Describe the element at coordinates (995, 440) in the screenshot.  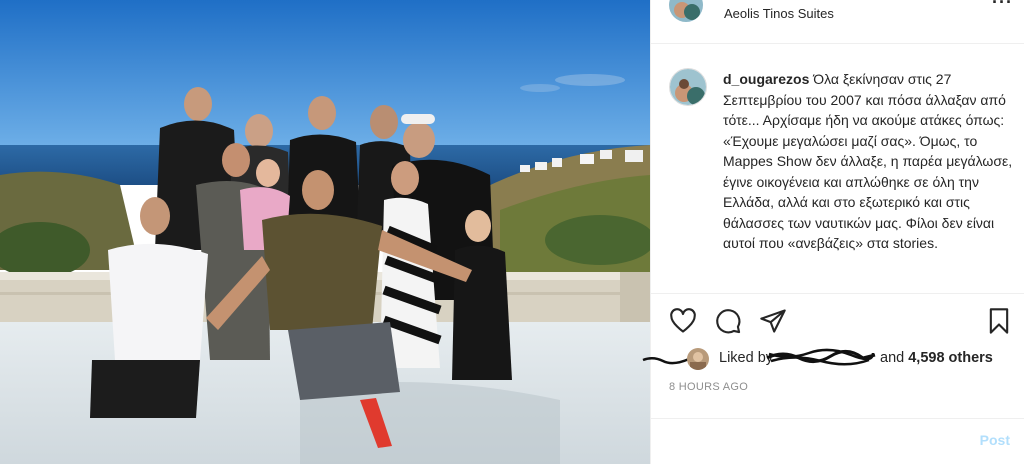
I see `post-comment-button: Post` at that location.